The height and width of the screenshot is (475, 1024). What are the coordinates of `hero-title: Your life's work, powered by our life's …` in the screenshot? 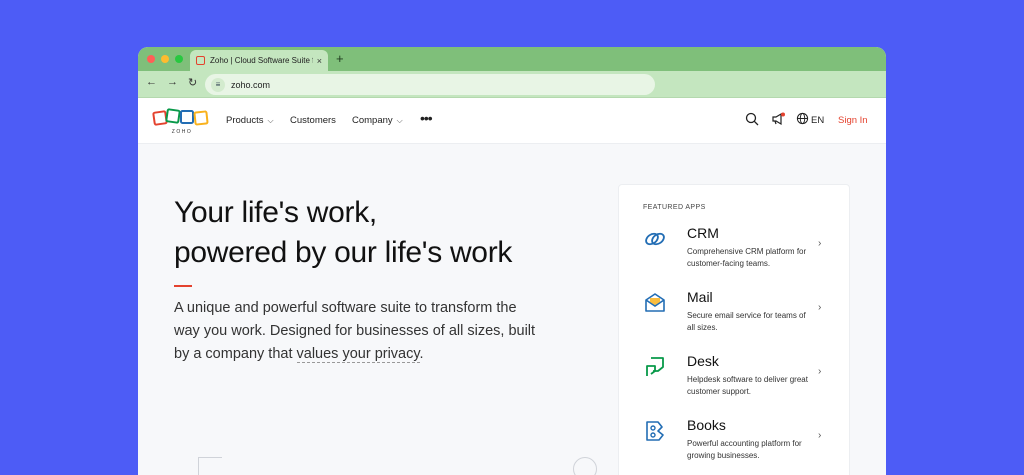 It's located at (359, 233).